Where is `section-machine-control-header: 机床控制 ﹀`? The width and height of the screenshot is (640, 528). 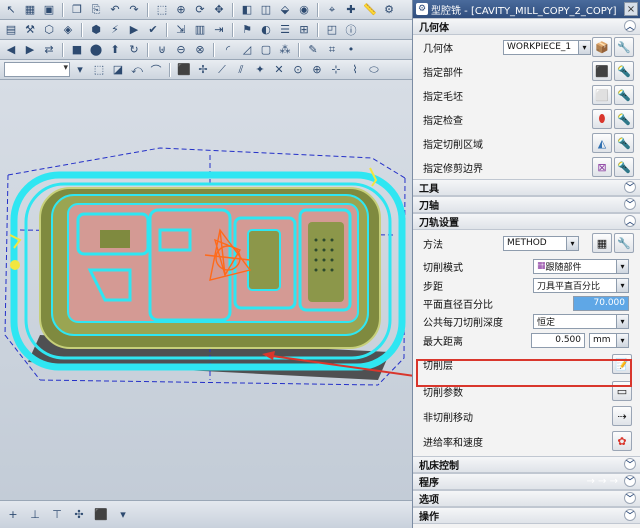 section-machine-control-header: 机床控制 ﹀ is located at coordinates (526, 464).